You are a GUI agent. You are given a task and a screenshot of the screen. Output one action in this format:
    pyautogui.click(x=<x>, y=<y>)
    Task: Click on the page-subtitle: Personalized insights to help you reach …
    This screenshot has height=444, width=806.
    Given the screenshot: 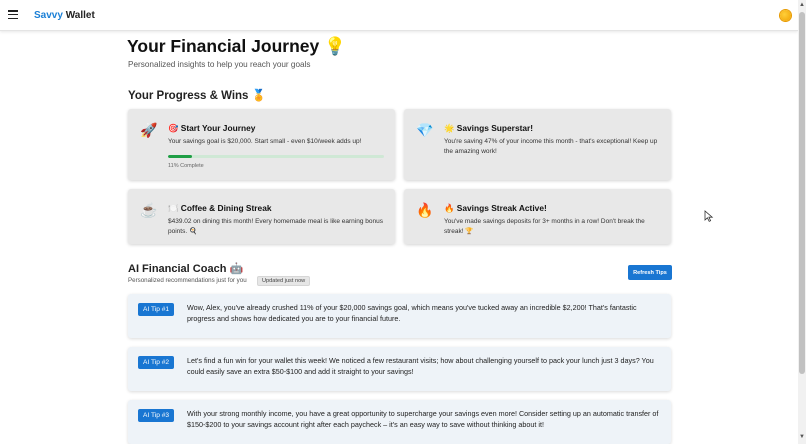 What is the action you would take?
    pyautogui.click(x=219, y=64)
    